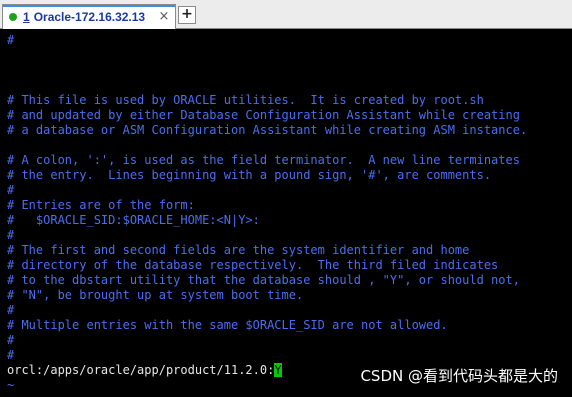 The image size is (572, 397). What do you see at coordinates (459, 376) in the screenshot?
I see `csdn-watermark: CSDN @看到代码头都是大的` at bounding box center [459, 376].